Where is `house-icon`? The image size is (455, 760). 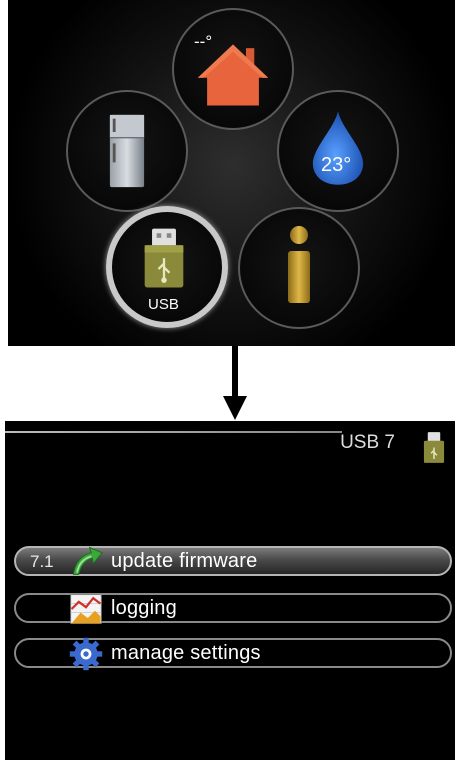
house-icon is located at coordinates (233, 75).